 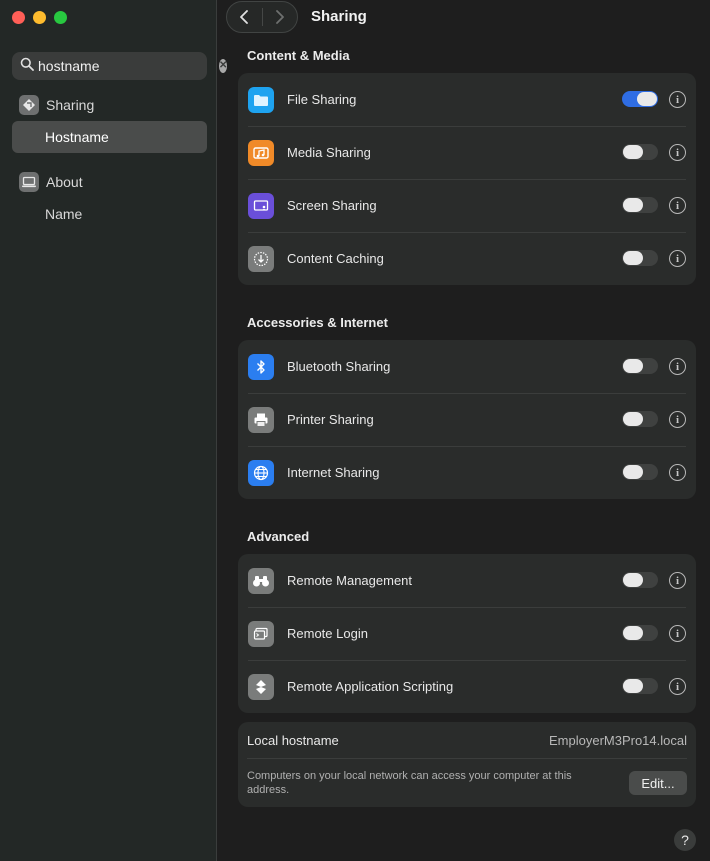 I want to click on remote-application-scripting-label: Remote Application Scripting, so click(x=370, y=686).